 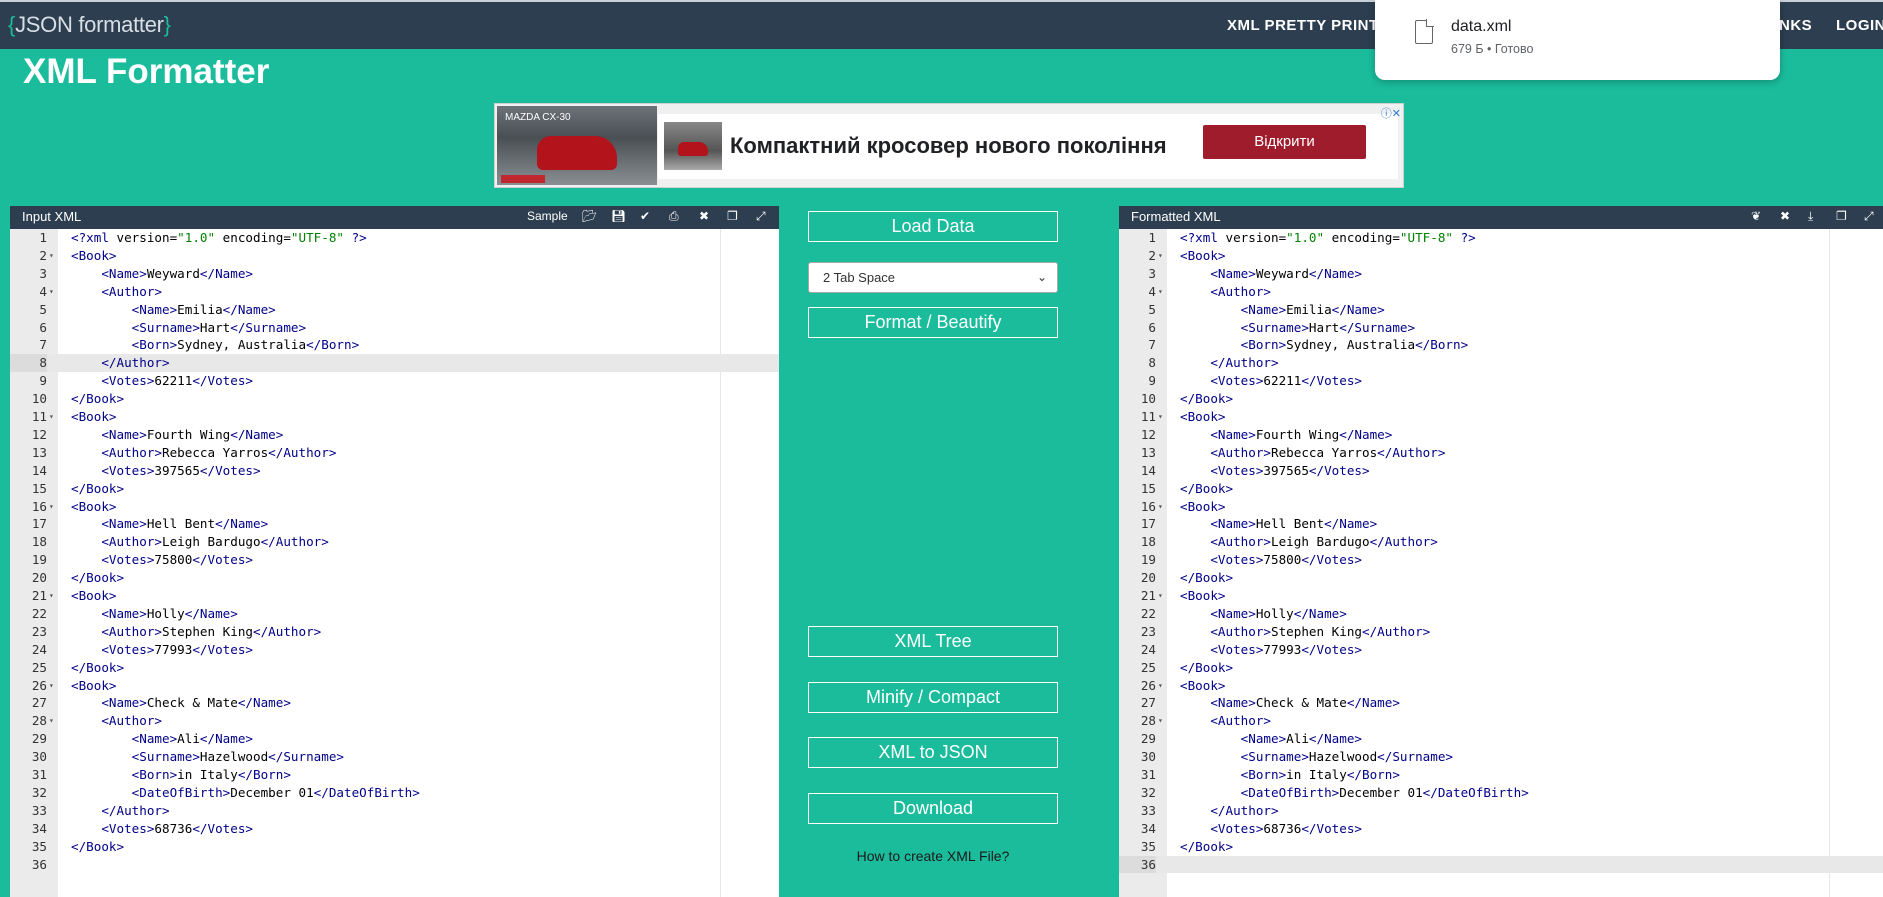 What do you see at coordinates (1869, 216) in the screenshot?
I see `fullscreen-icon: ⤢` at bounding box center [1869, 216].